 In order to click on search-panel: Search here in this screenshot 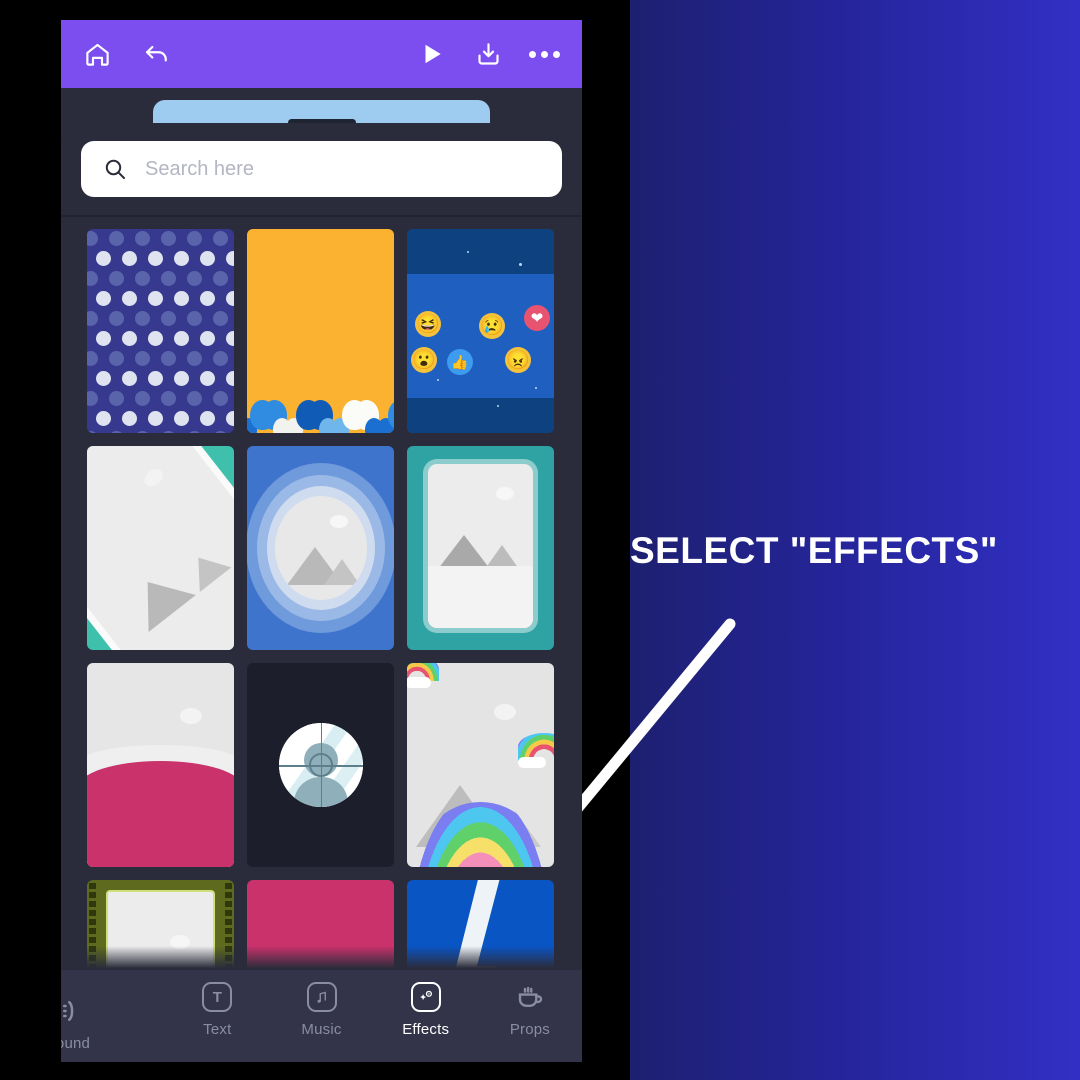, I will do `click(321, 169)`.